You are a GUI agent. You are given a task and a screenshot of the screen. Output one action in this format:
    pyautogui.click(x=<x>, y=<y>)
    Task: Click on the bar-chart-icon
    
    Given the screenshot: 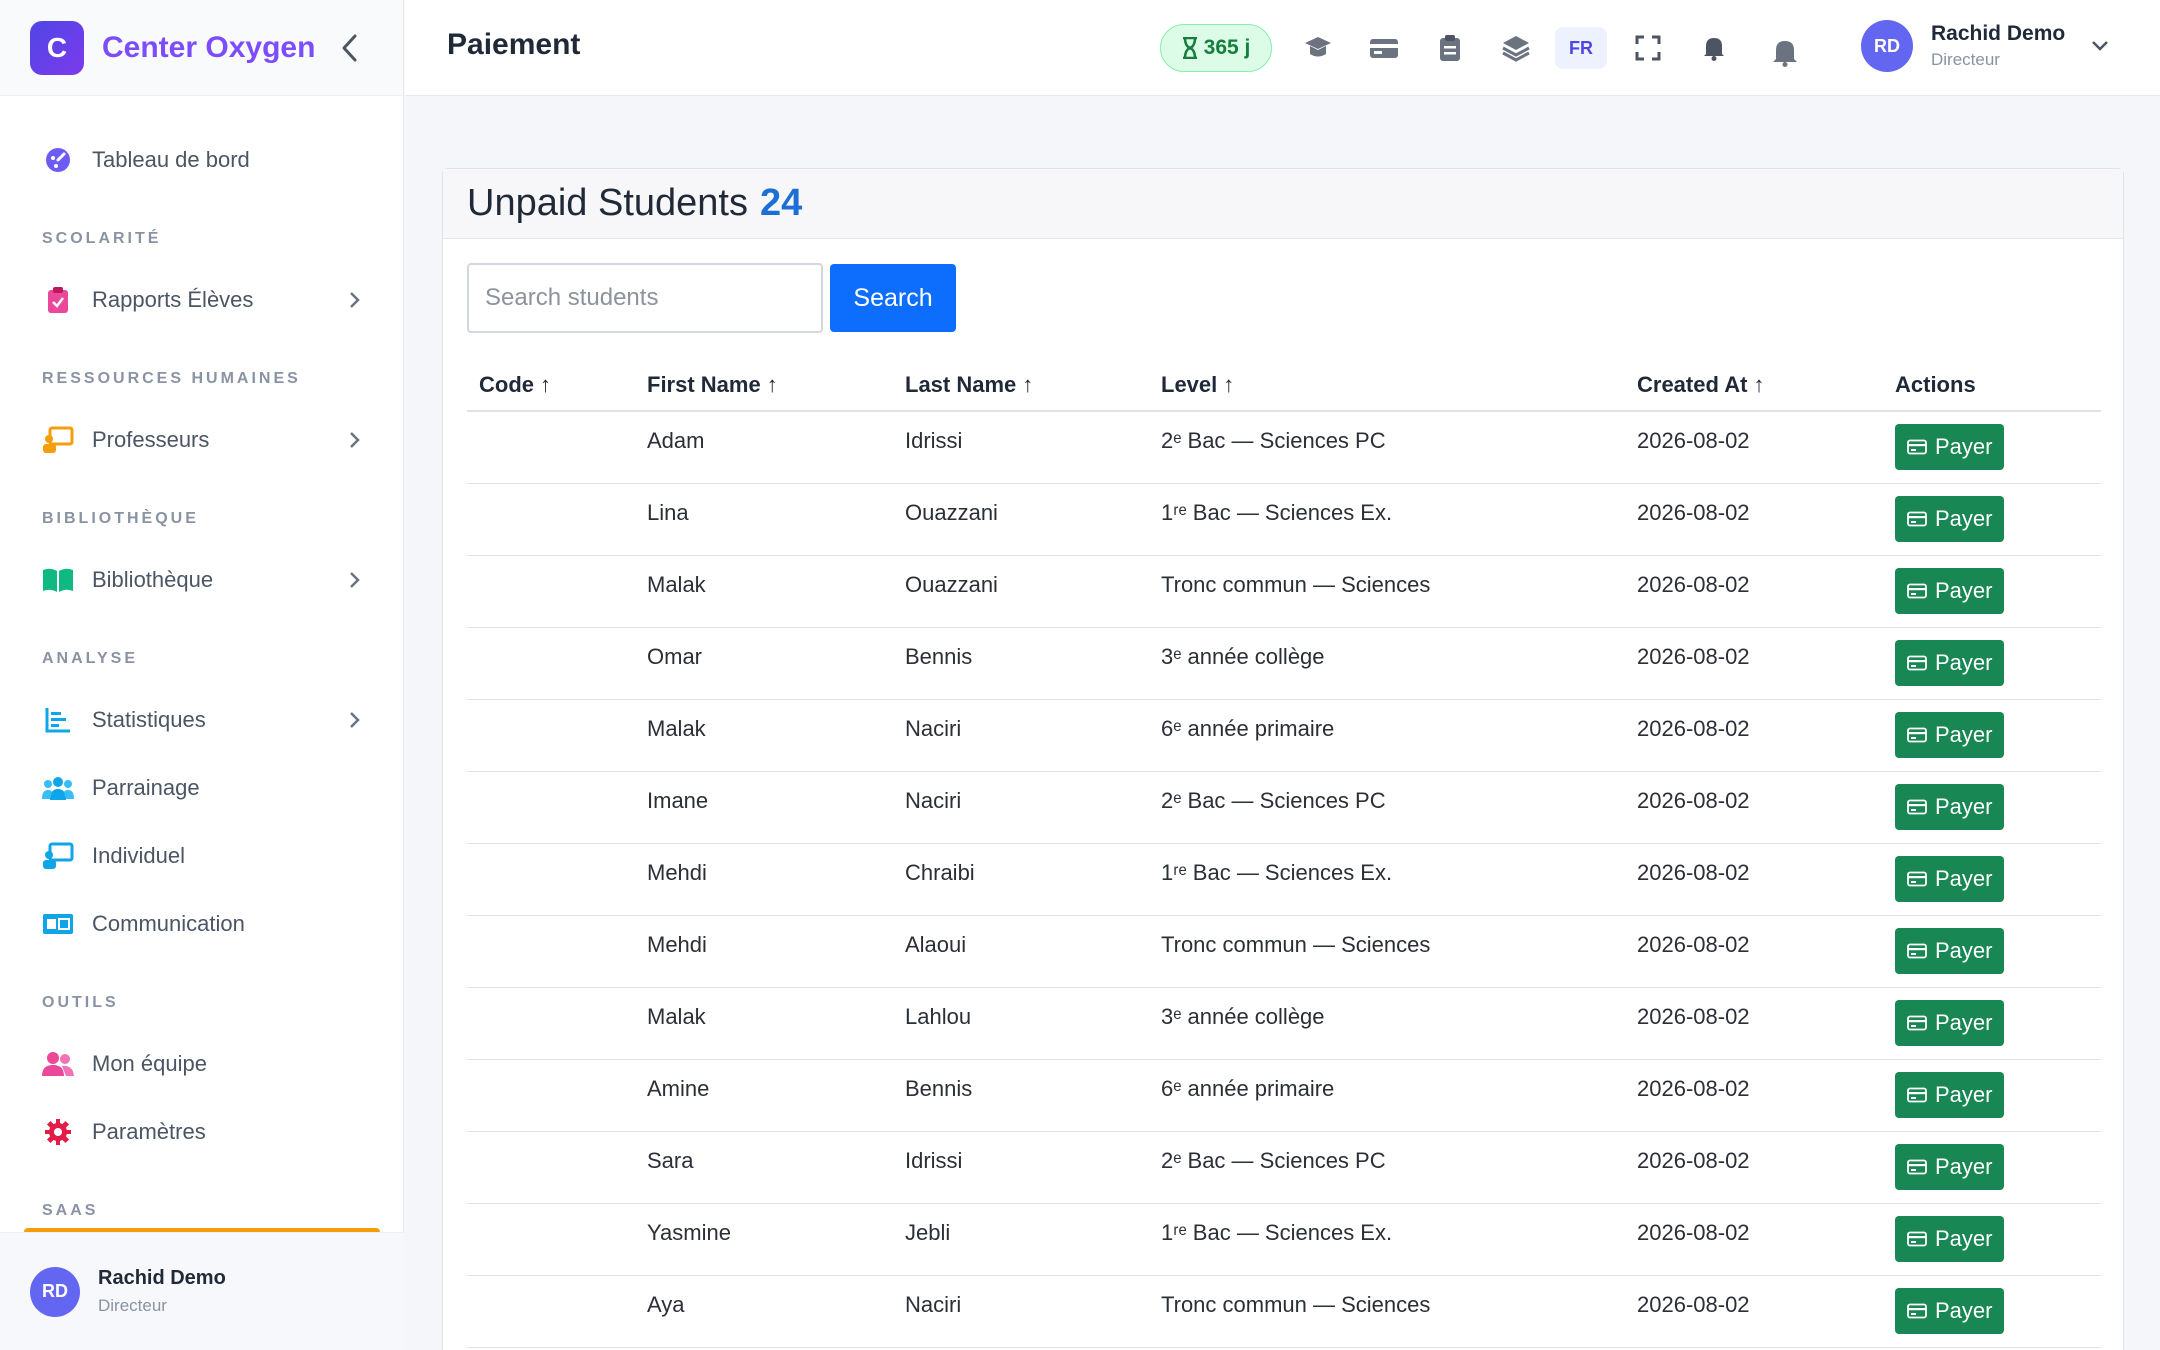 What is the action you would take?
    pyautogui.click(x=58, y=720)
    